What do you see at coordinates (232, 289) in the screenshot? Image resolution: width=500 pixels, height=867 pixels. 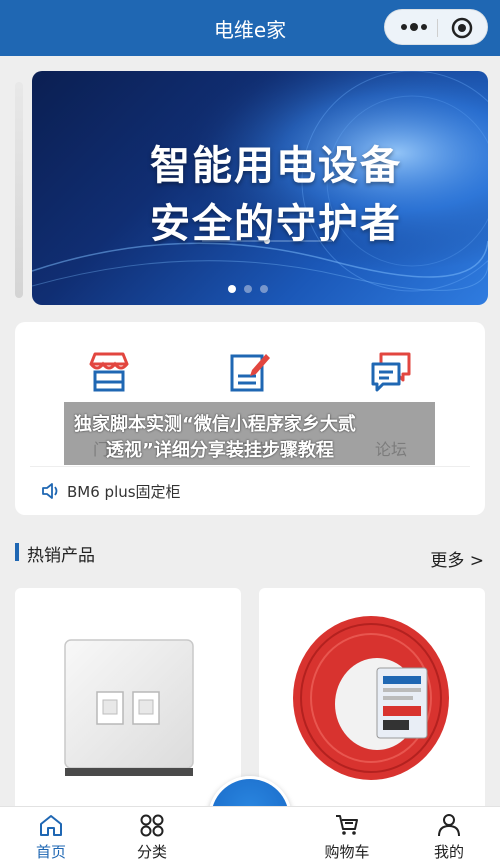 I see `indicator-dot-active` at bounding box center [232, 289].